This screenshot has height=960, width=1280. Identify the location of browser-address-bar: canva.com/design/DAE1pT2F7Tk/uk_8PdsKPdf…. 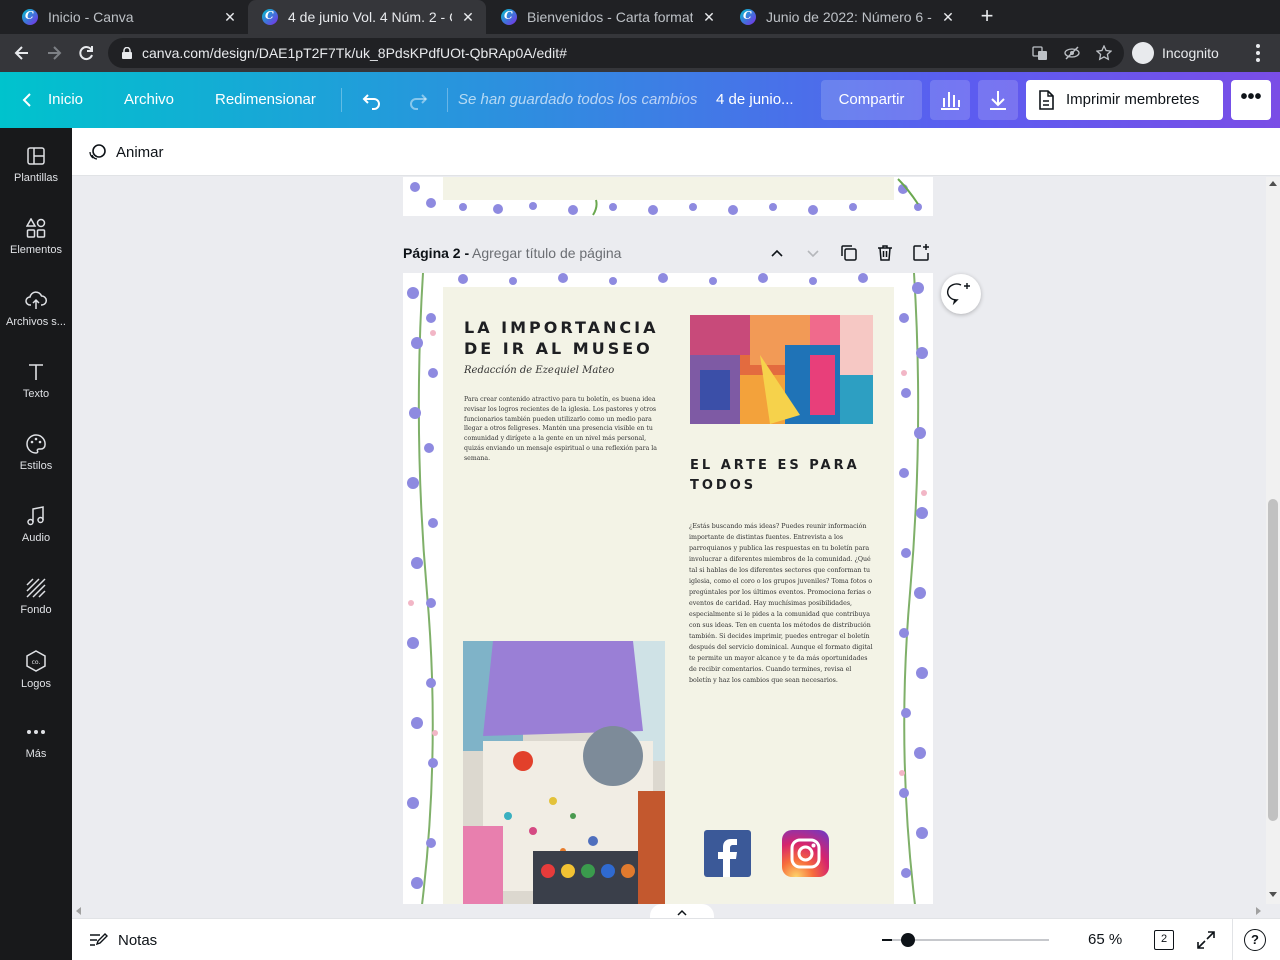
(640, 53).